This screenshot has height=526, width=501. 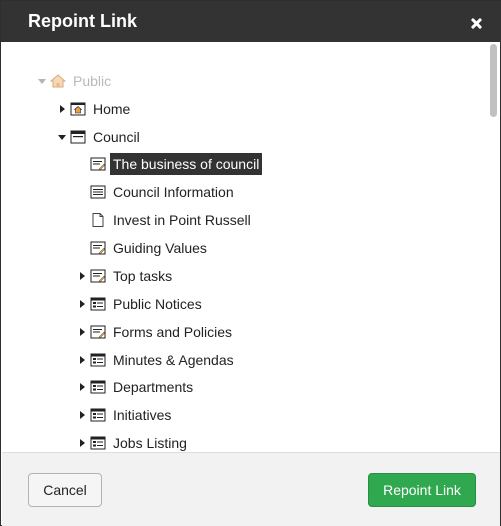 I want to click on tree-item-label: Guiding Values, so click(x=160, y=248).